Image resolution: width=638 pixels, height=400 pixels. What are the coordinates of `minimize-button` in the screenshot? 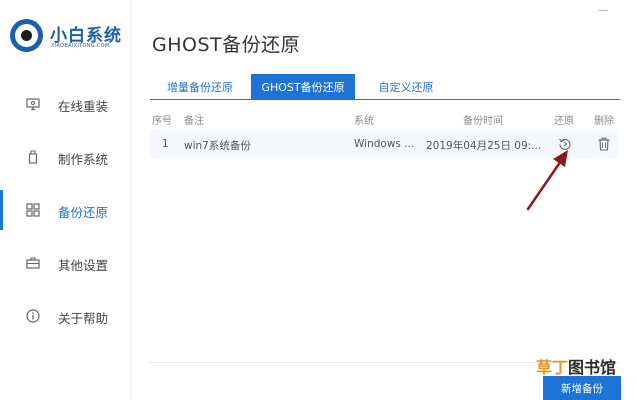 It's located at (603, 10).